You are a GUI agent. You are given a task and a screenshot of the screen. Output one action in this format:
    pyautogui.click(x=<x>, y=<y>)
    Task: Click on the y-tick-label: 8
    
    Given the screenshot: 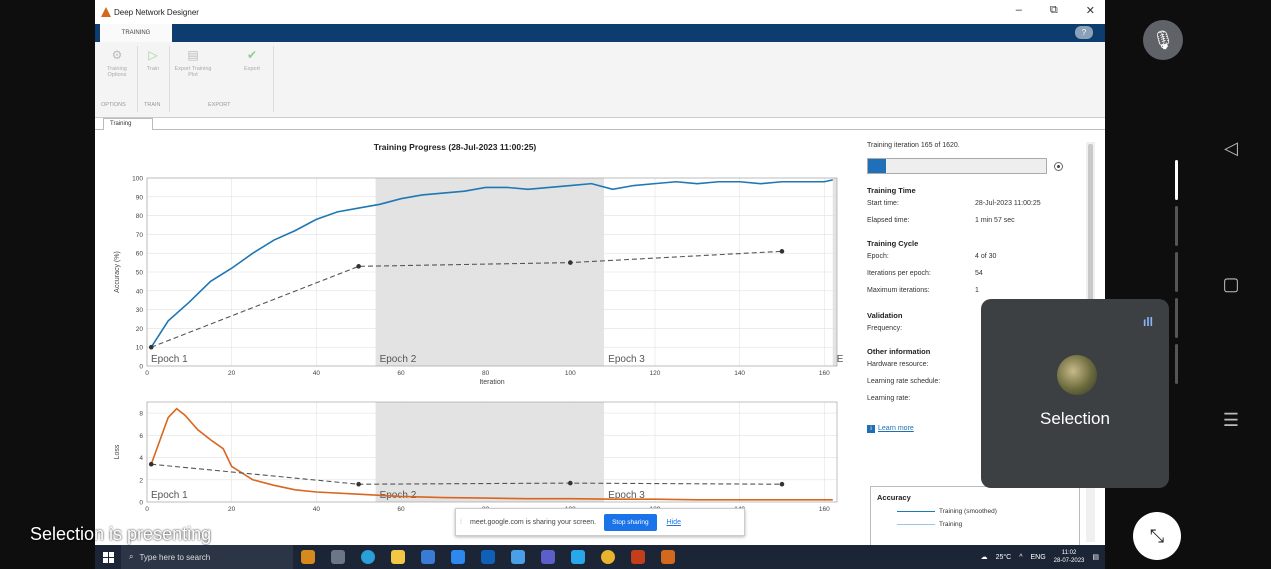 What is the action you would take?
    pyautogui.click(x=141, y=414)
    